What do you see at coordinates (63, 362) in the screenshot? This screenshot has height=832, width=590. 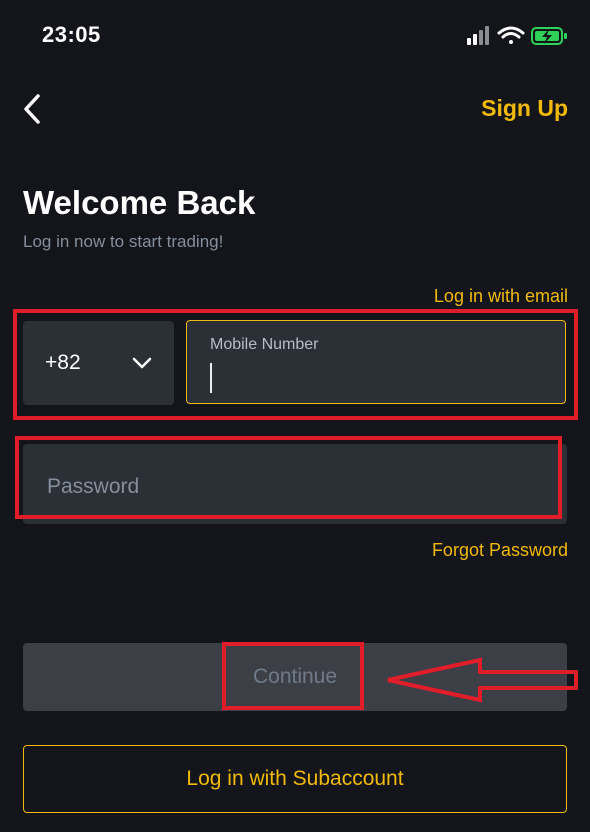 I see `country-code-value: +82` at bounding box center [63, 362].